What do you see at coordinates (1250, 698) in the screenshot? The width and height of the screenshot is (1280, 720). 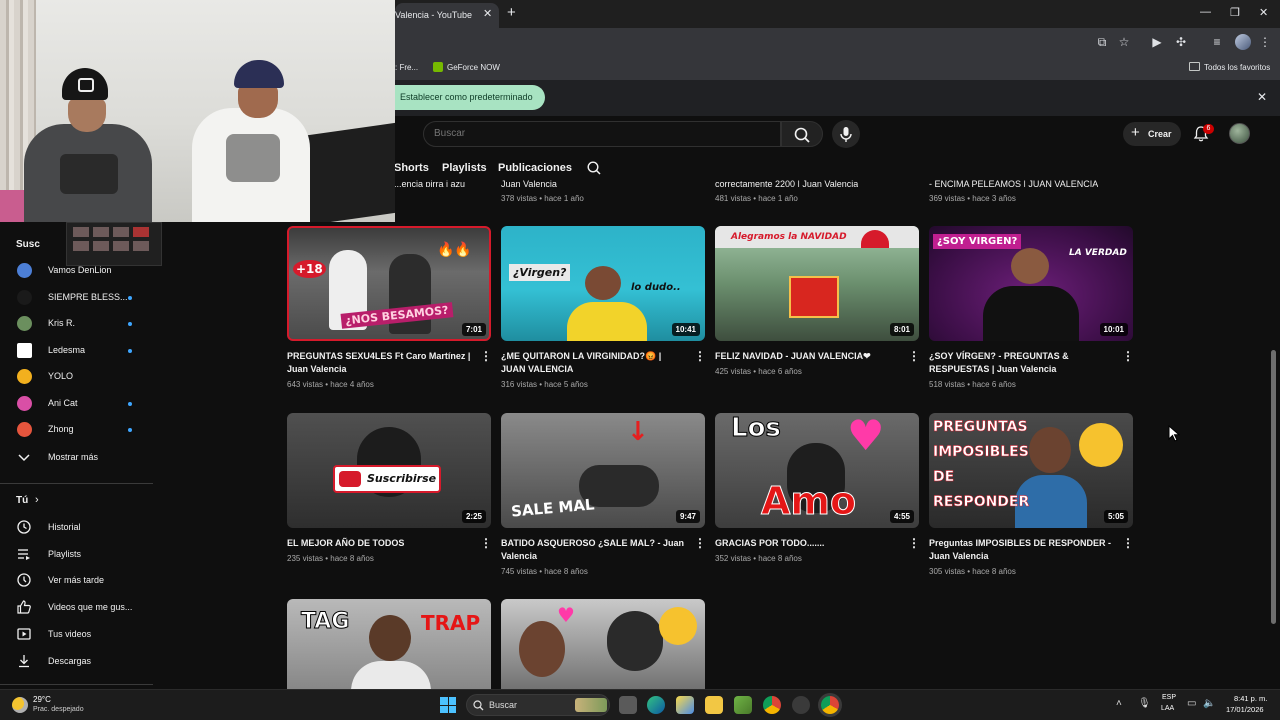 I see `clock-time: 8:41 p. m.` at bounding box center [1250, 698].